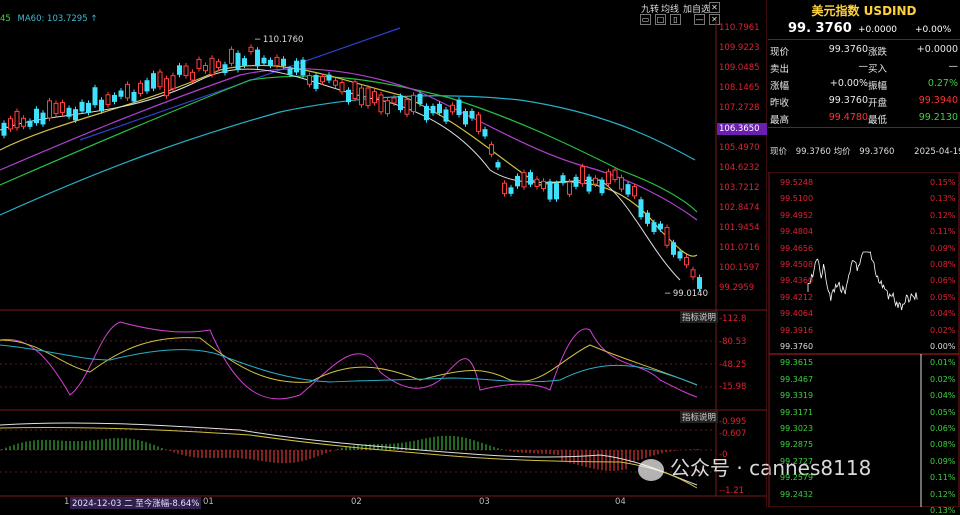  What do you see at coordinates (953, 66) in the screenshot?
I see `quote-value: —` at bounding box center [953, 66].